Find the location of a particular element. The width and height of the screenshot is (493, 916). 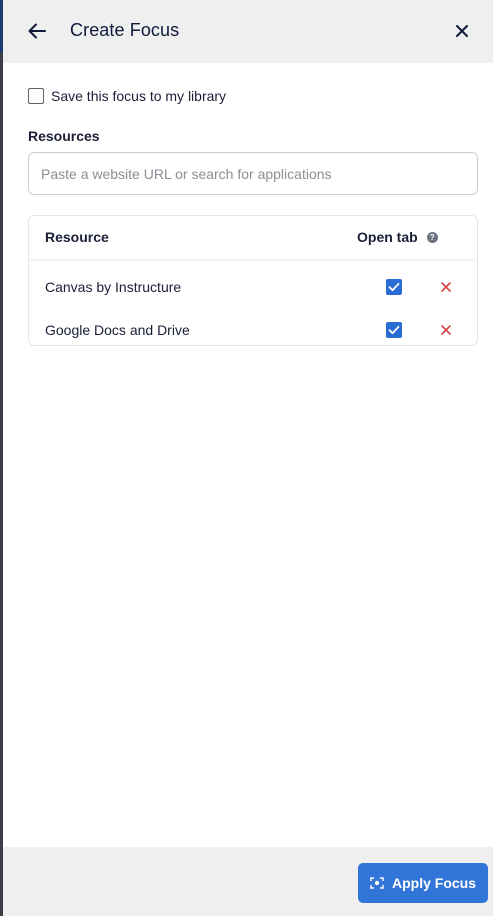

resource-name: Google Docs and Drive is located at coordinates (117, 330).